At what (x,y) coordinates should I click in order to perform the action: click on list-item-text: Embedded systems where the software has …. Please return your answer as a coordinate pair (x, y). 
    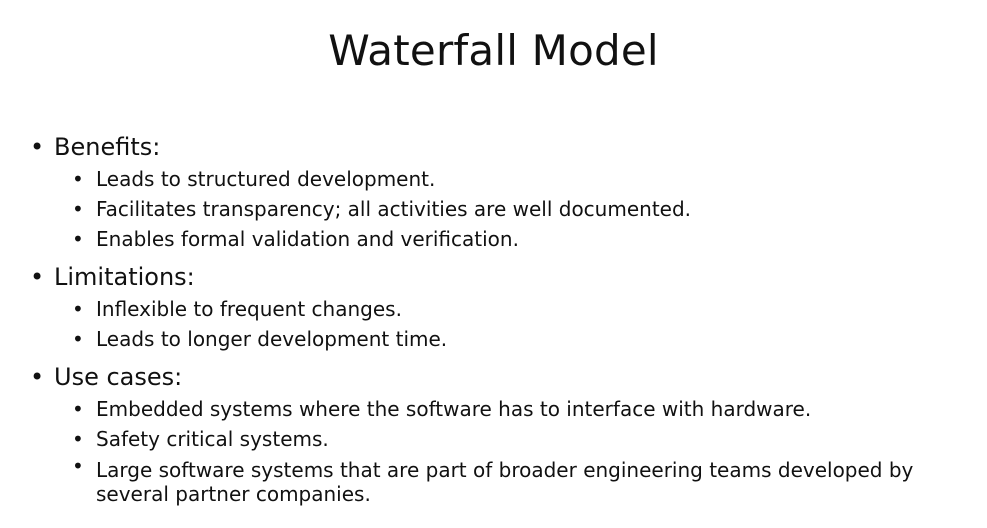
    Looking at the image, I should click on (454, 409).